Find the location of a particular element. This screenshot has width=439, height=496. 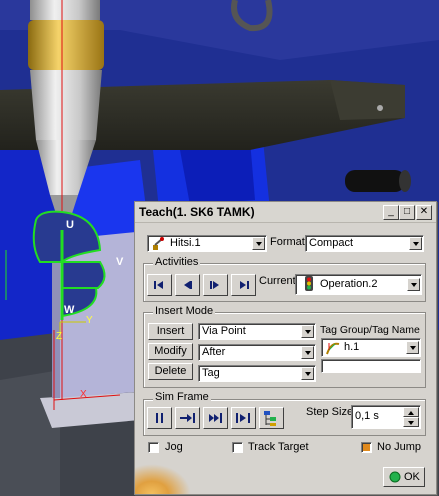

spinner-down-button is located at coordinates (411, 422).